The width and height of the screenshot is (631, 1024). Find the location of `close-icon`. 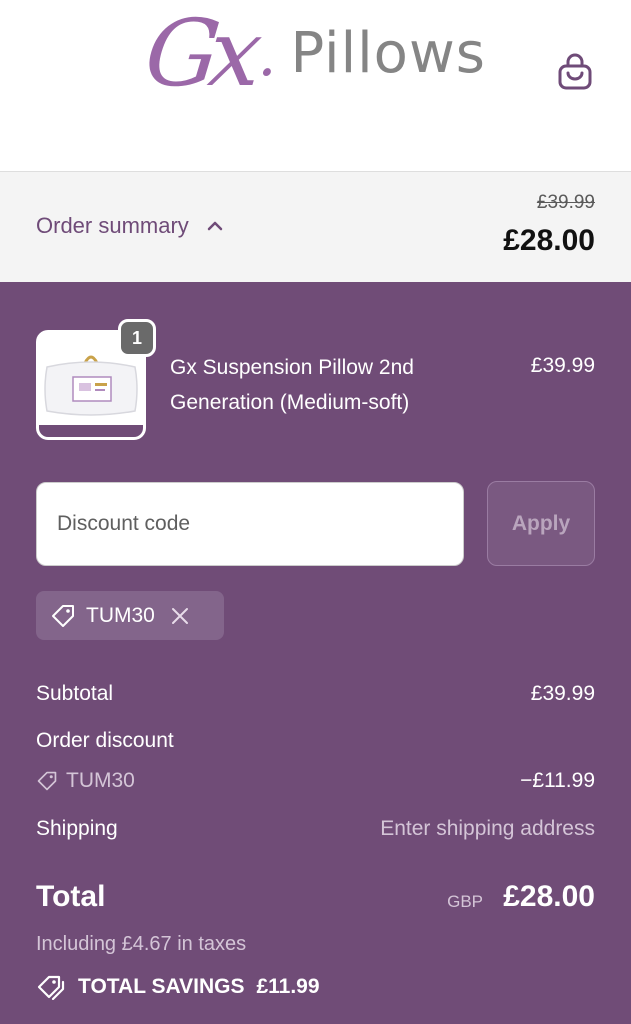

close-icon is located at coordinates (179, 615).